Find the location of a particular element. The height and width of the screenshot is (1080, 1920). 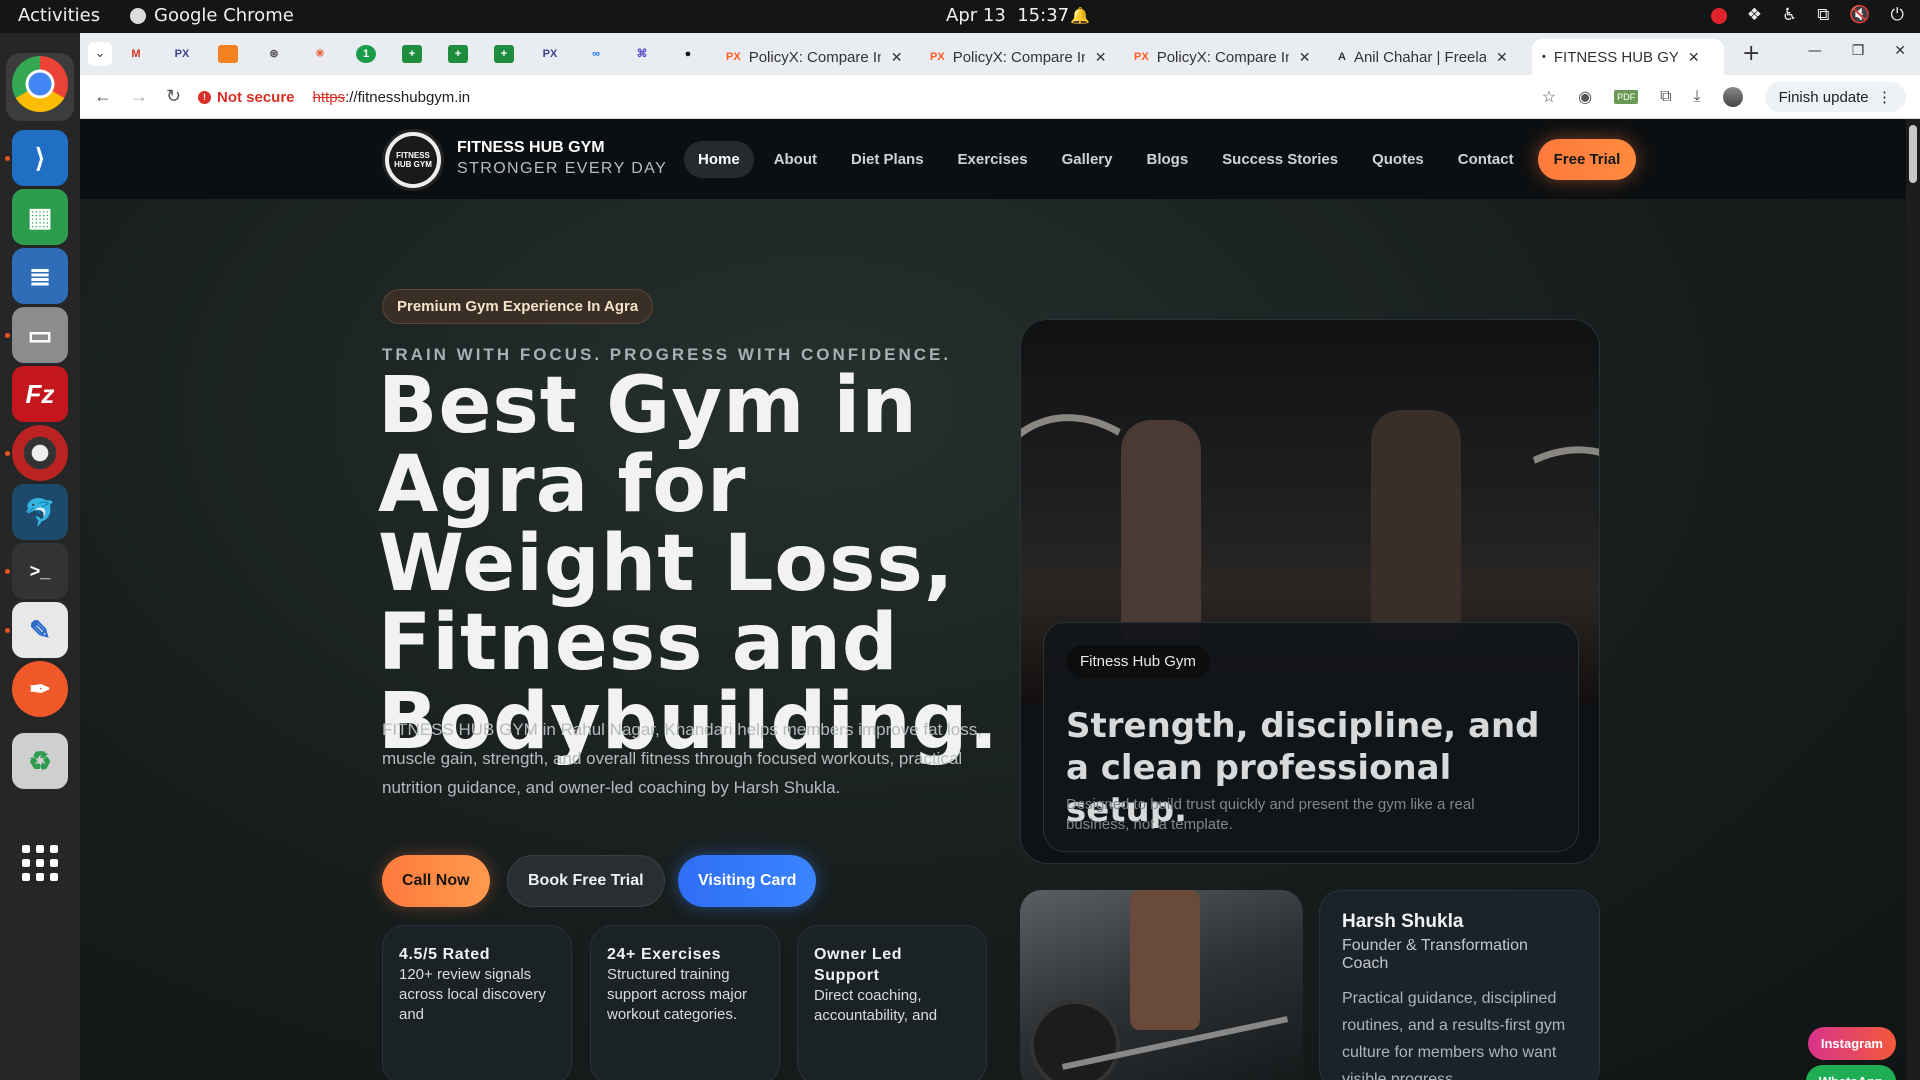

nav-exercises: Exercises is located at coordinates (993, 159).